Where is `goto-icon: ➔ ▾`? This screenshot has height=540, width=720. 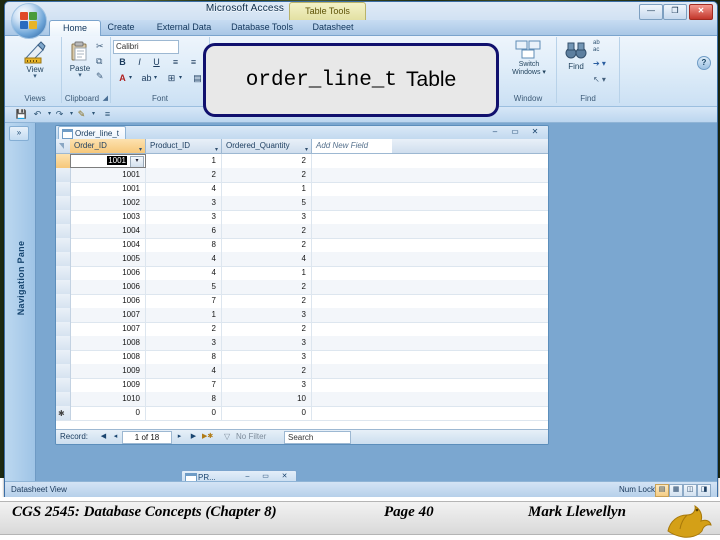 goto-icon: ➔ ▾ is located at coordinates (599, 63).